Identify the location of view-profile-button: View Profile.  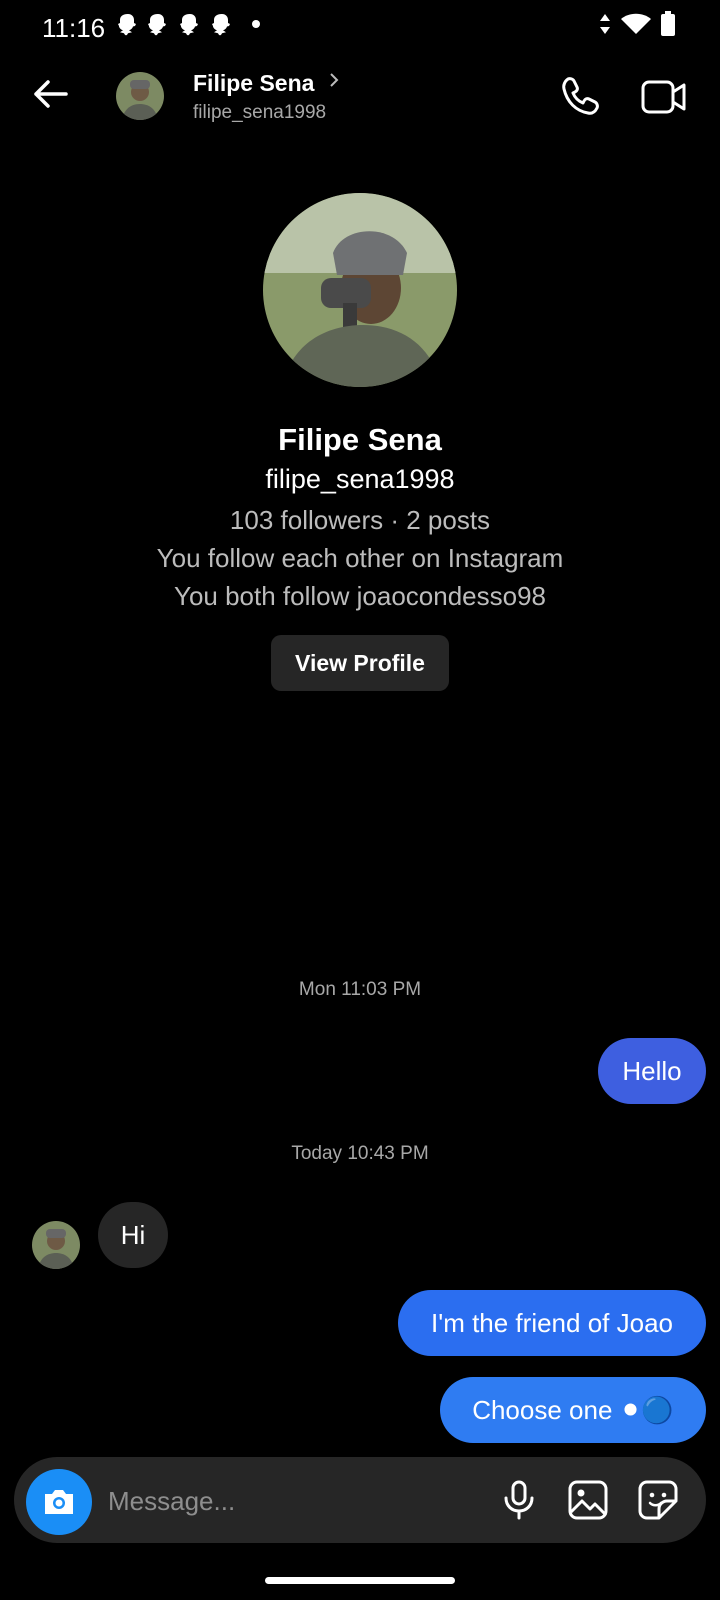
(360, 663).